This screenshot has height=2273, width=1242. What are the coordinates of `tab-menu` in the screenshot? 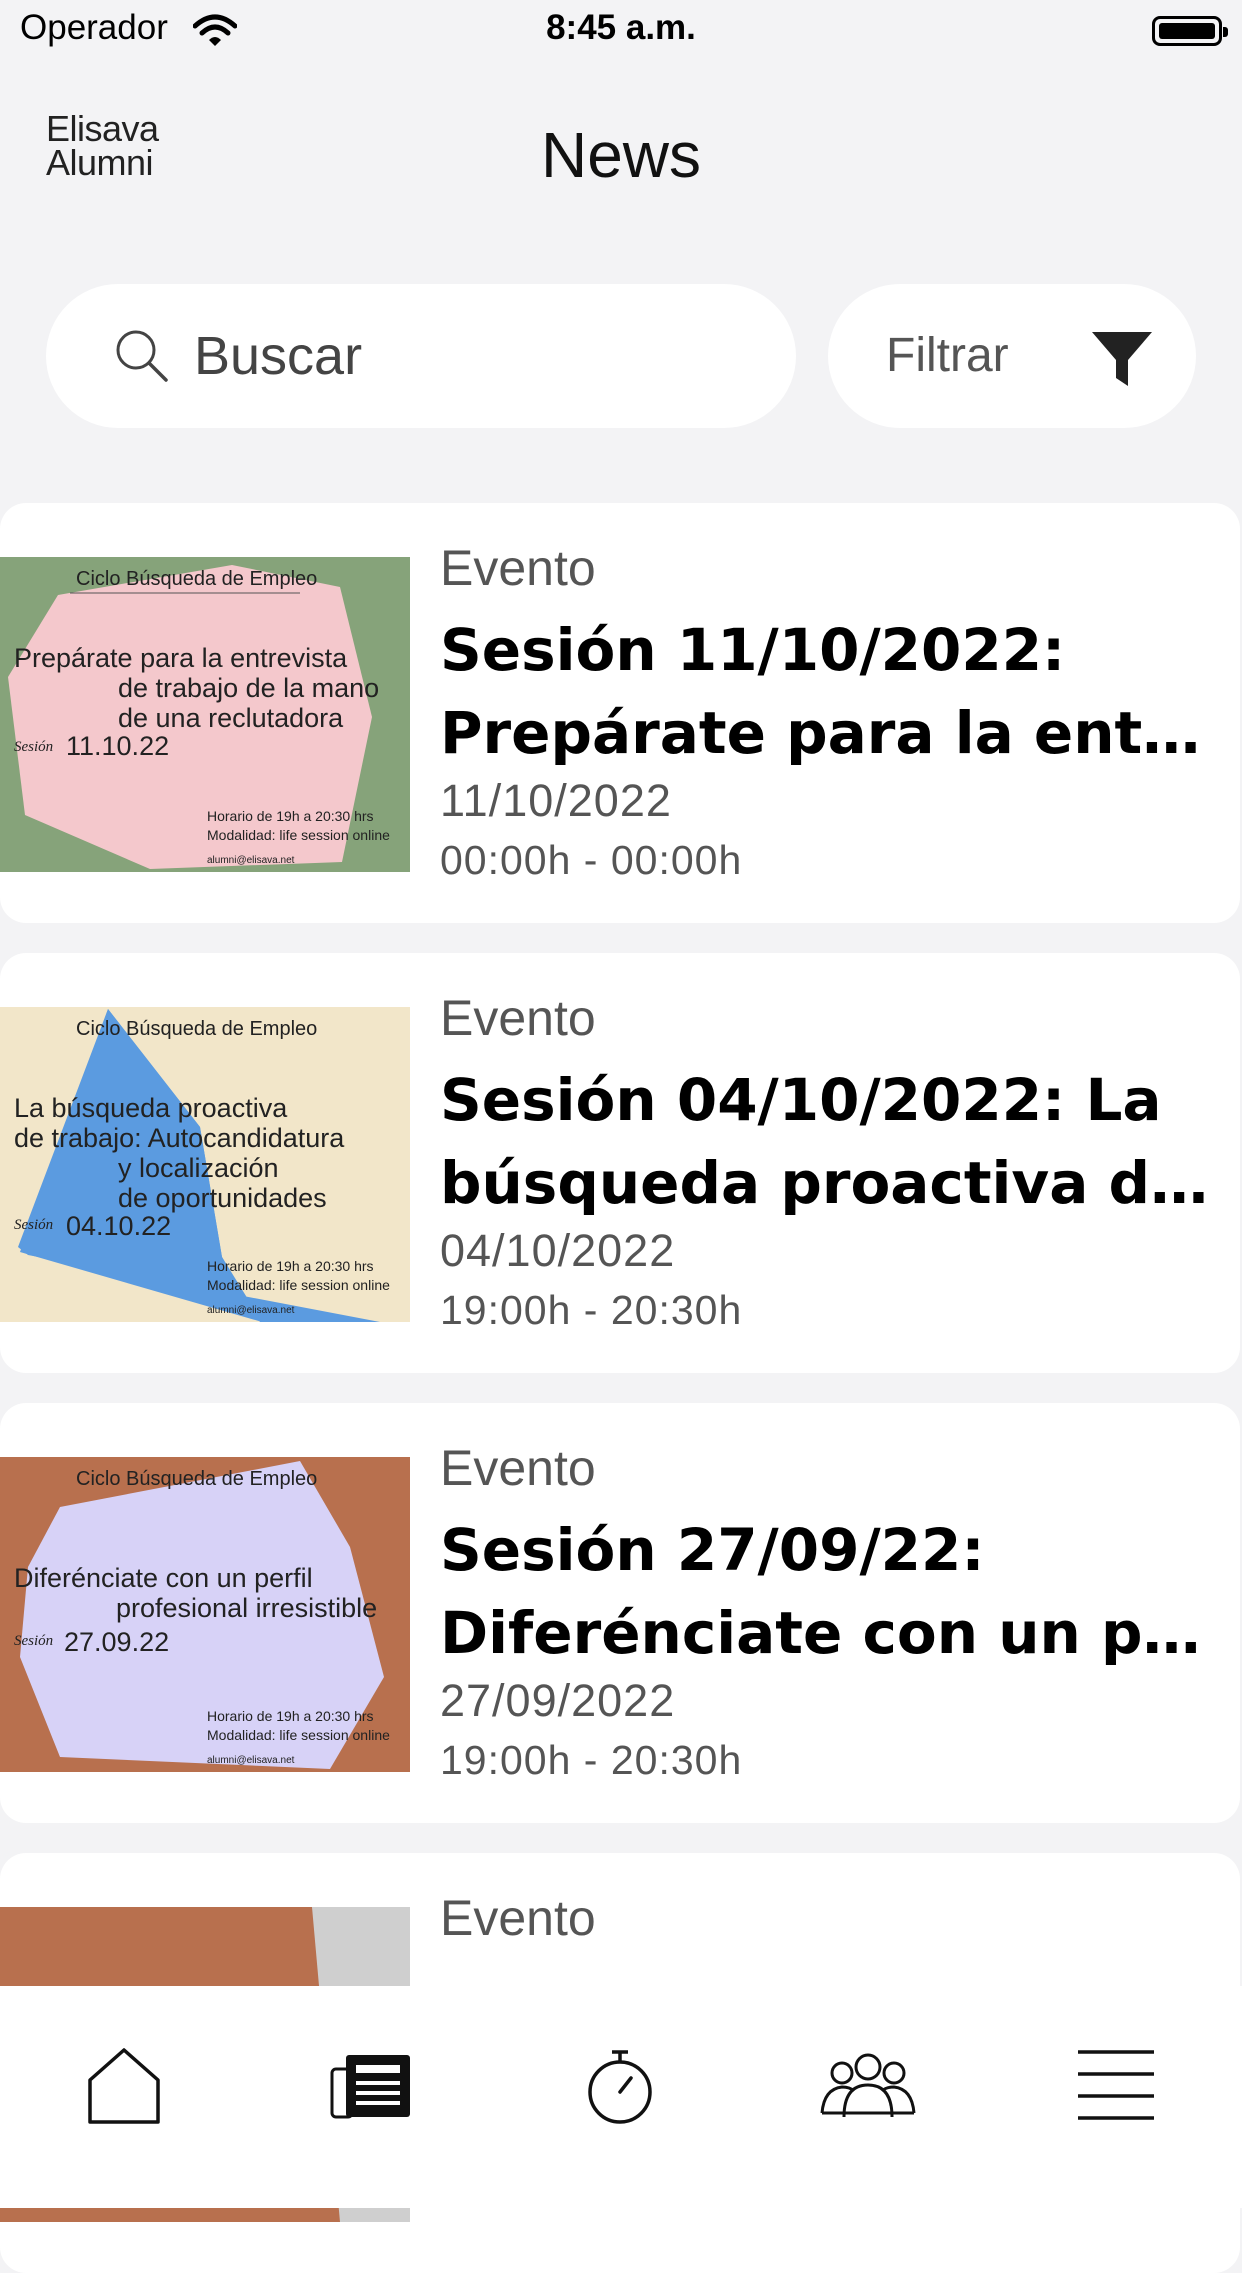 It's located at (1116, 2086).